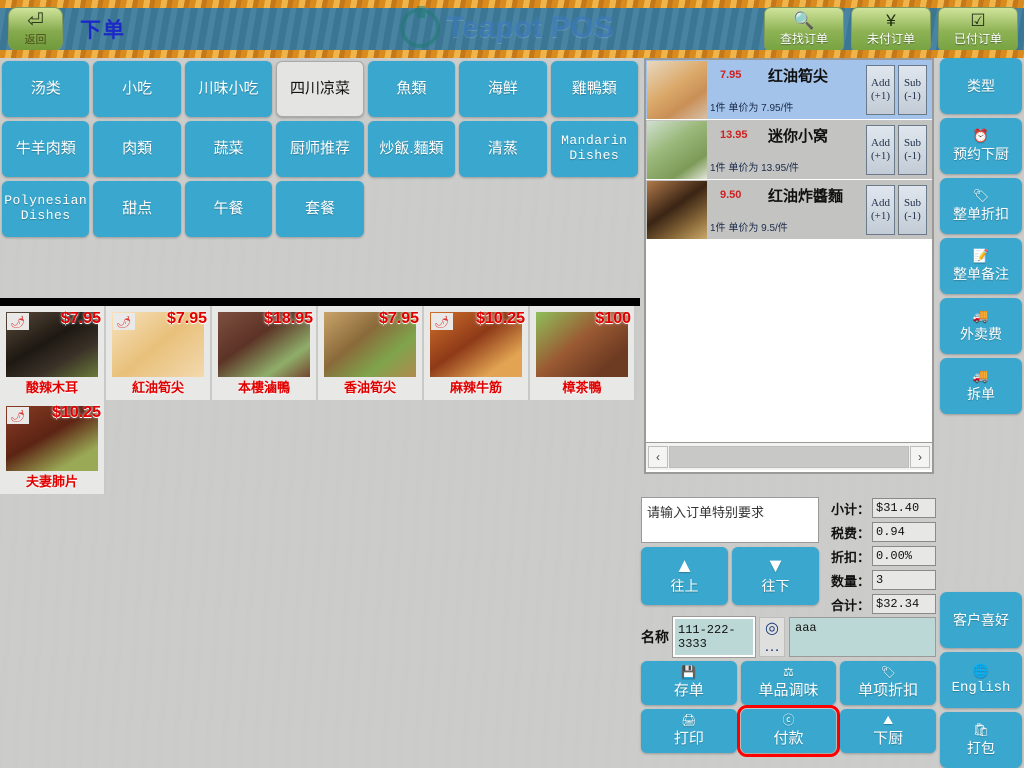  I want to click on total-label: 数量：, so click(850, 581).